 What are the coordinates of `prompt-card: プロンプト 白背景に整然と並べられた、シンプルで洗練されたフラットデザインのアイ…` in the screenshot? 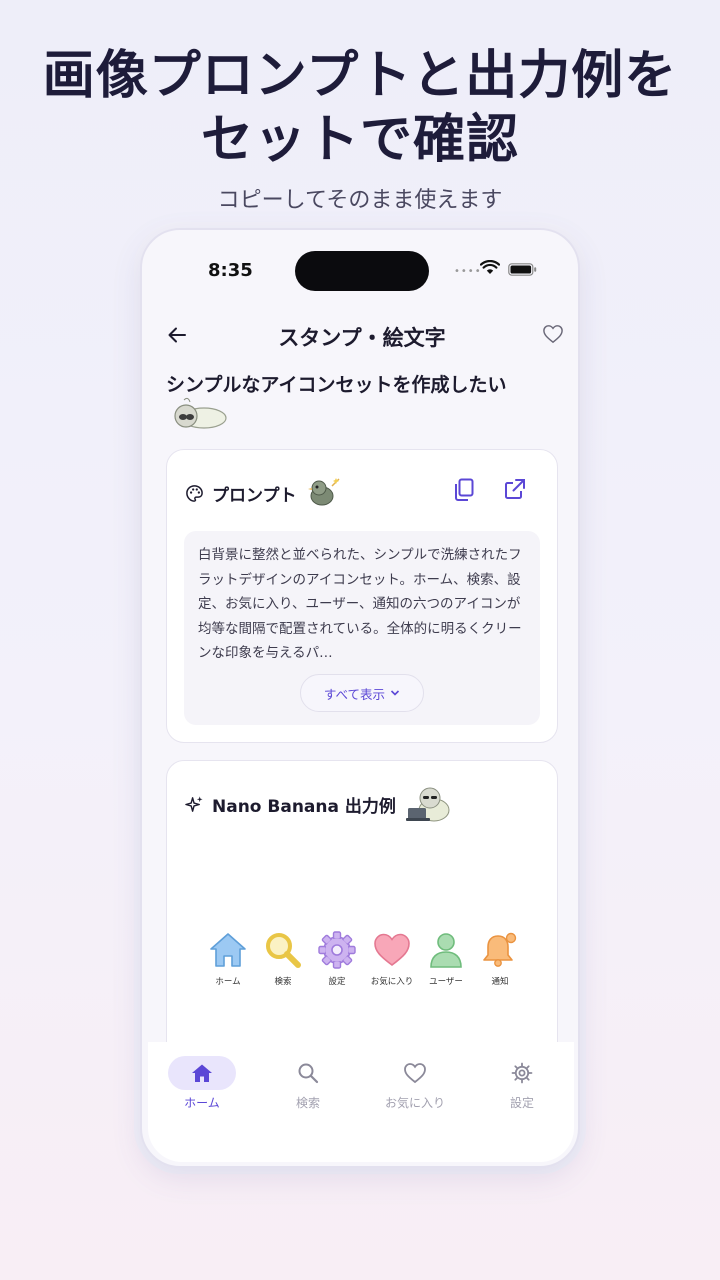 It's located at (362, 596).